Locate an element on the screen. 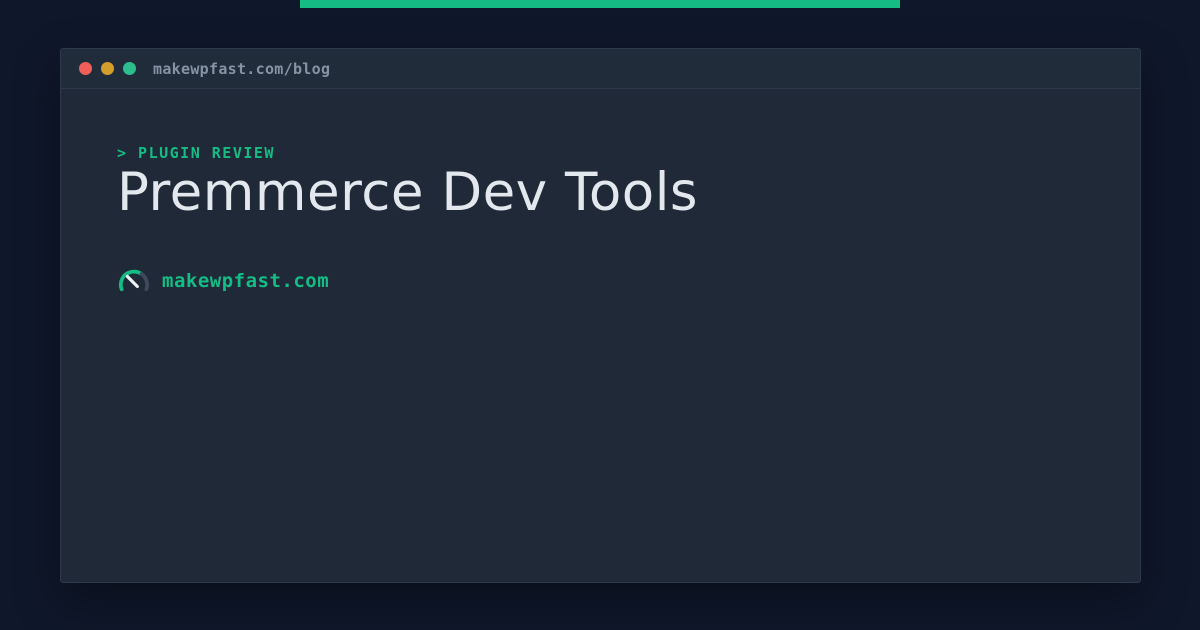 Image resolution: width=1200 pixels, height=630 pixels. eyebrow-label: > PLUGIN REVIEW is located at coordinates (196, 153).